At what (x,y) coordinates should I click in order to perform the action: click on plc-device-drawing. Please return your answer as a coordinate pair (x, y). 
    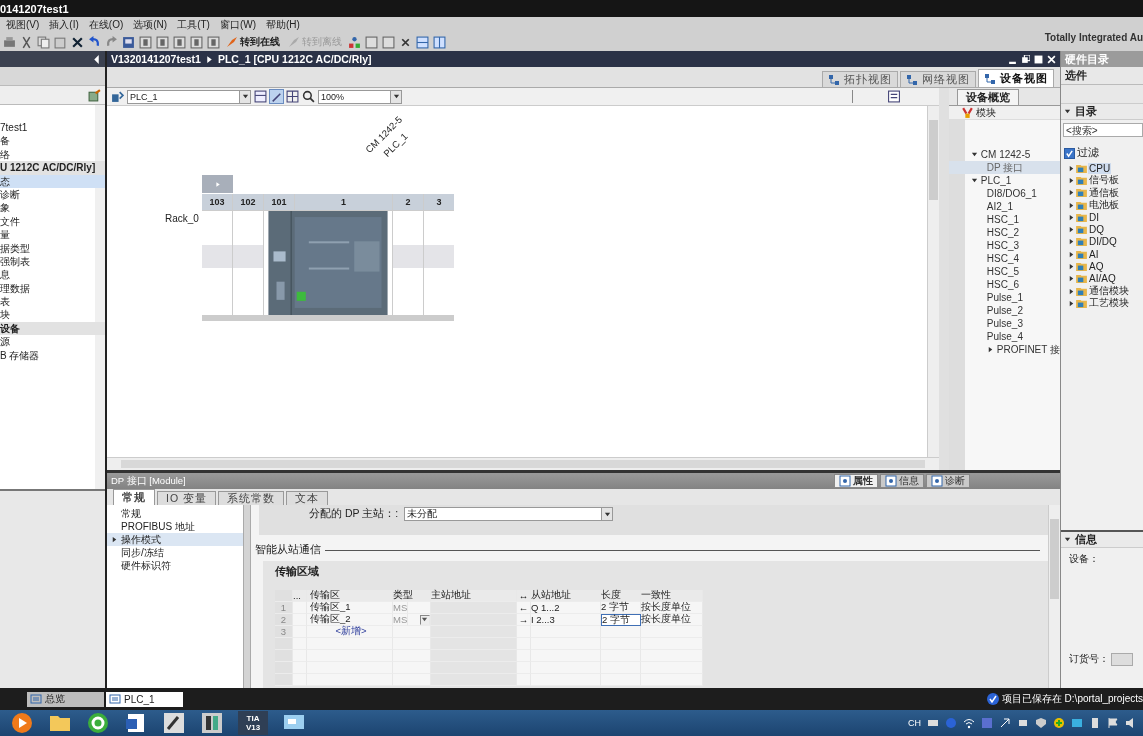
    Looking at the image, I should click on (328, 263).